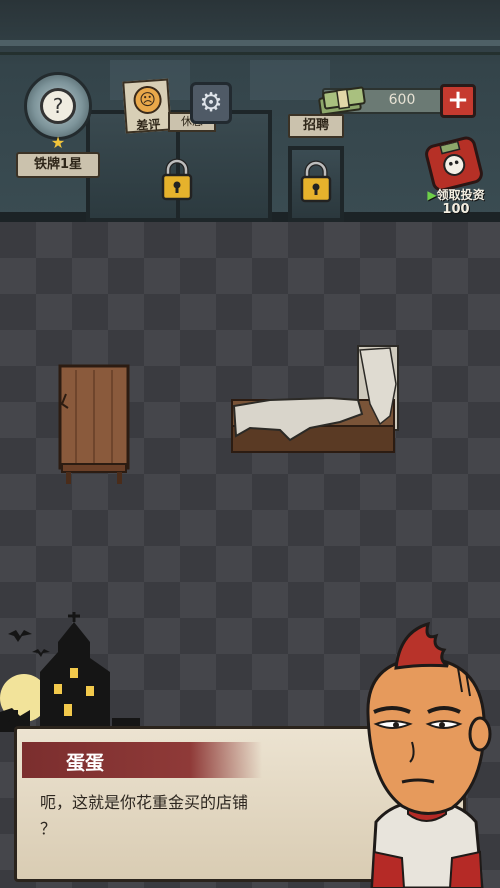  I want to click on add-money-button: +, so click(458, 101).